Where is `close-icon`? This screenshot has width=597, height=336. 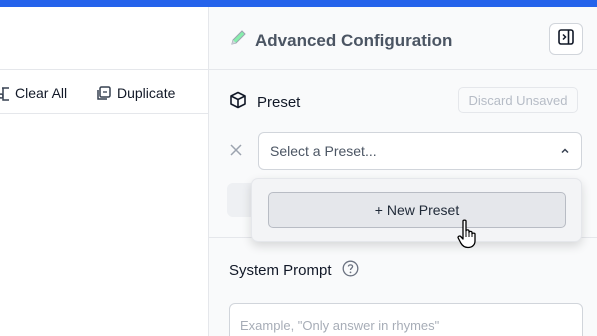 close-icon is located at coordinates (237, 151).